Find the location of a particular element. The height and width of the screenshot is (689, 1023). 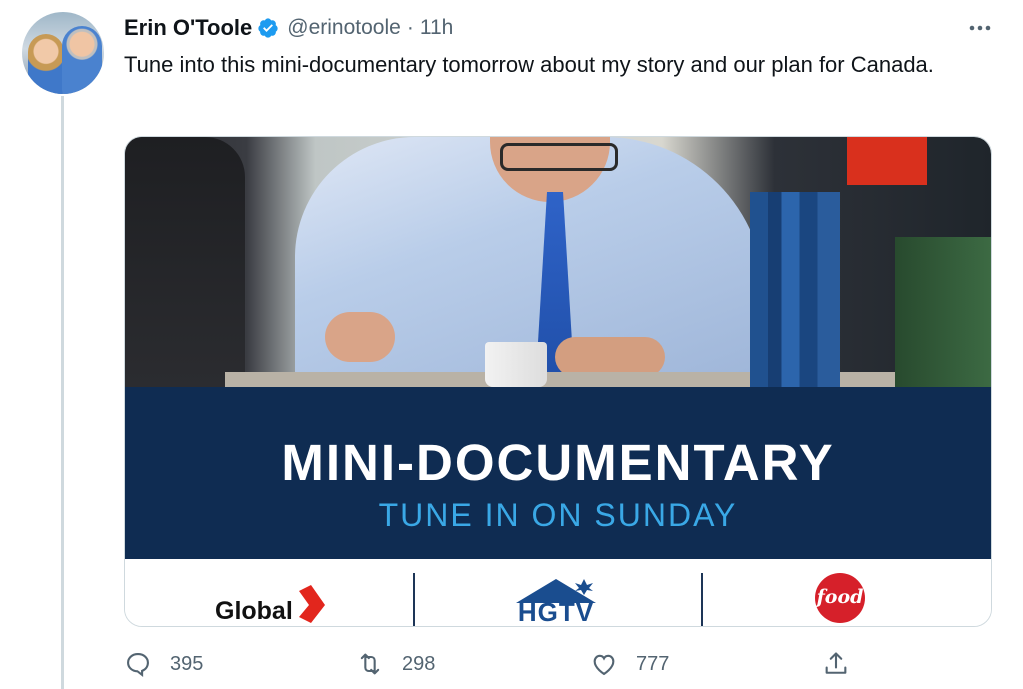

global-mark-icon is located at coordinates (312, 604).